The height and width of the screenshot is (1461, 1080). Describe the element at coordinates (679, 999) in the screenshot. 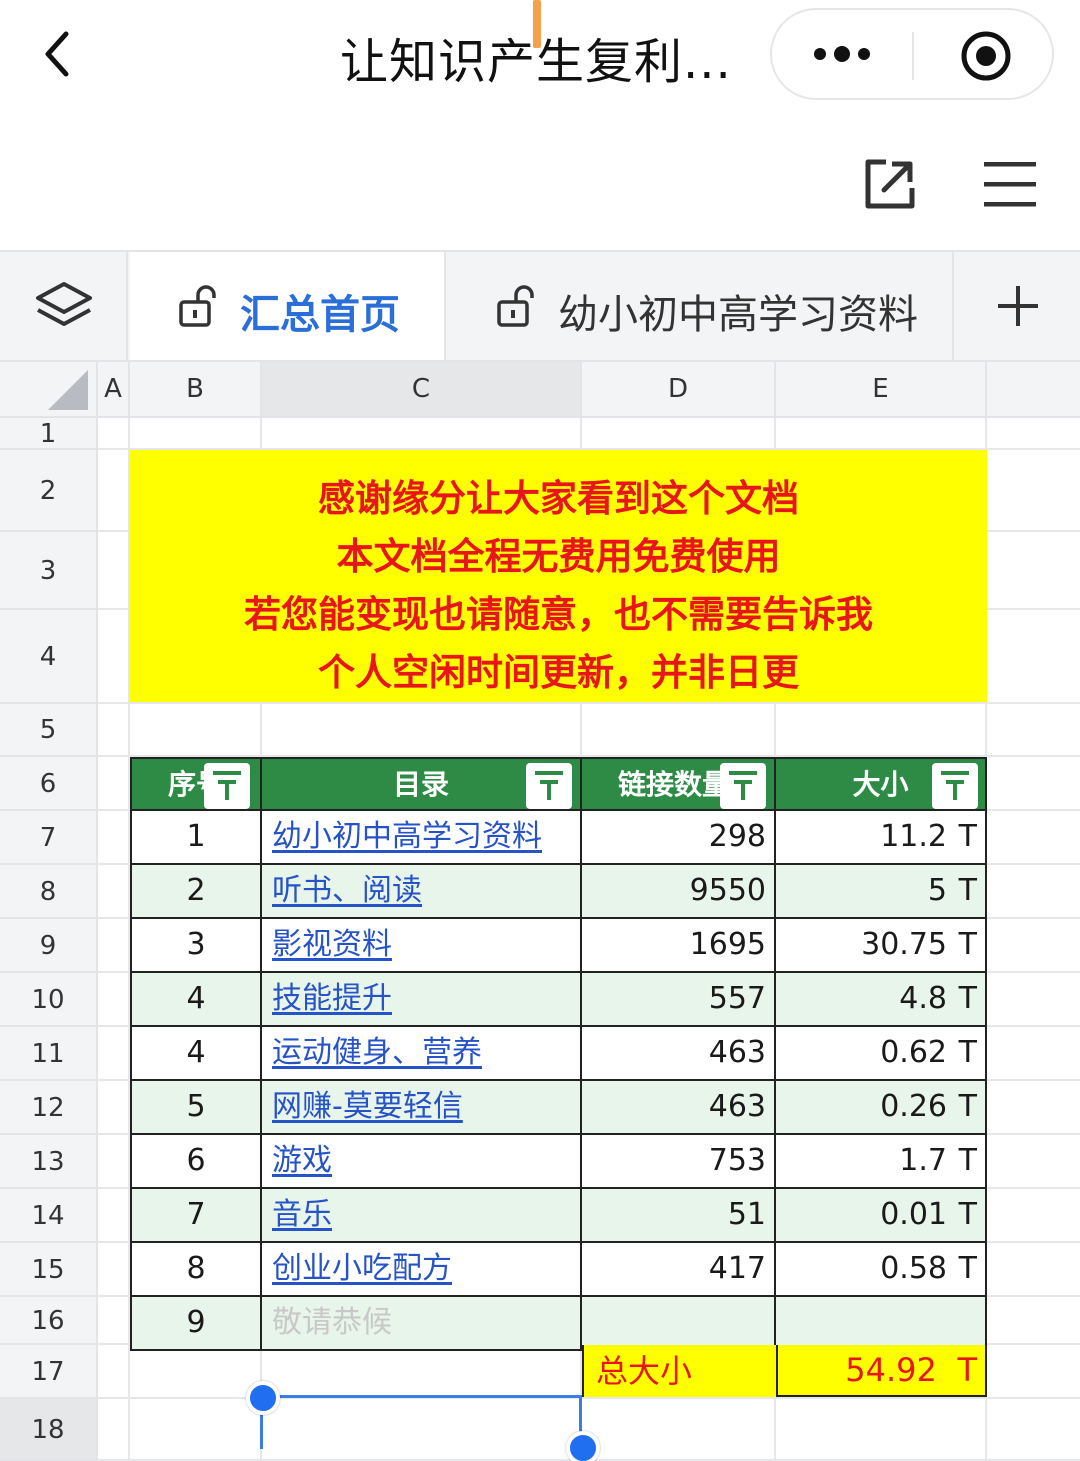

I see `cell-link-count: 557` at that location.